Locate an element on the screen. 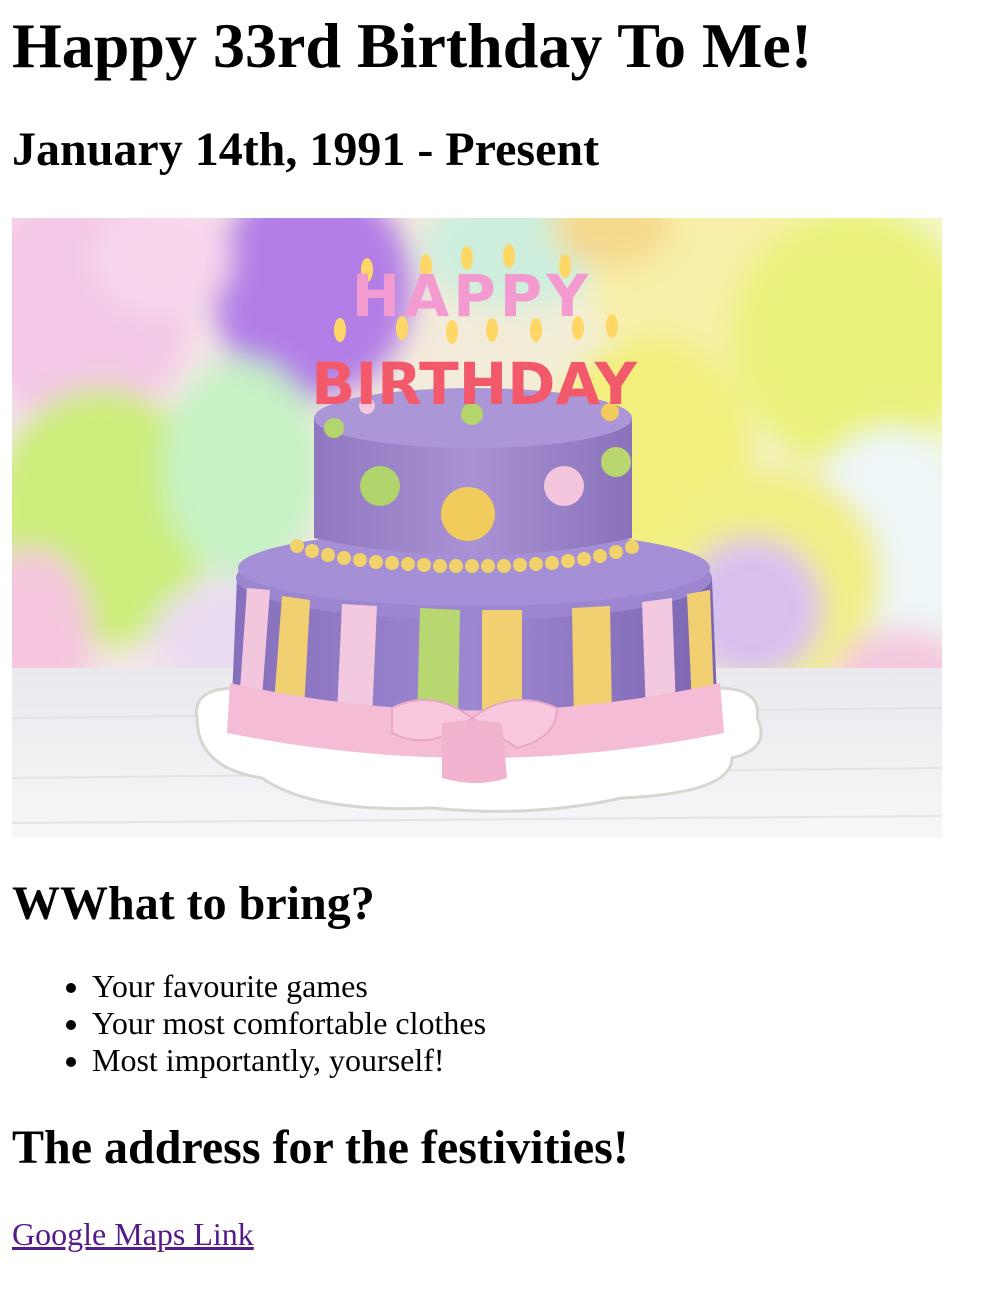  what-to-bring-heading: WWhat to bring? is located at coordinates (193, 903).